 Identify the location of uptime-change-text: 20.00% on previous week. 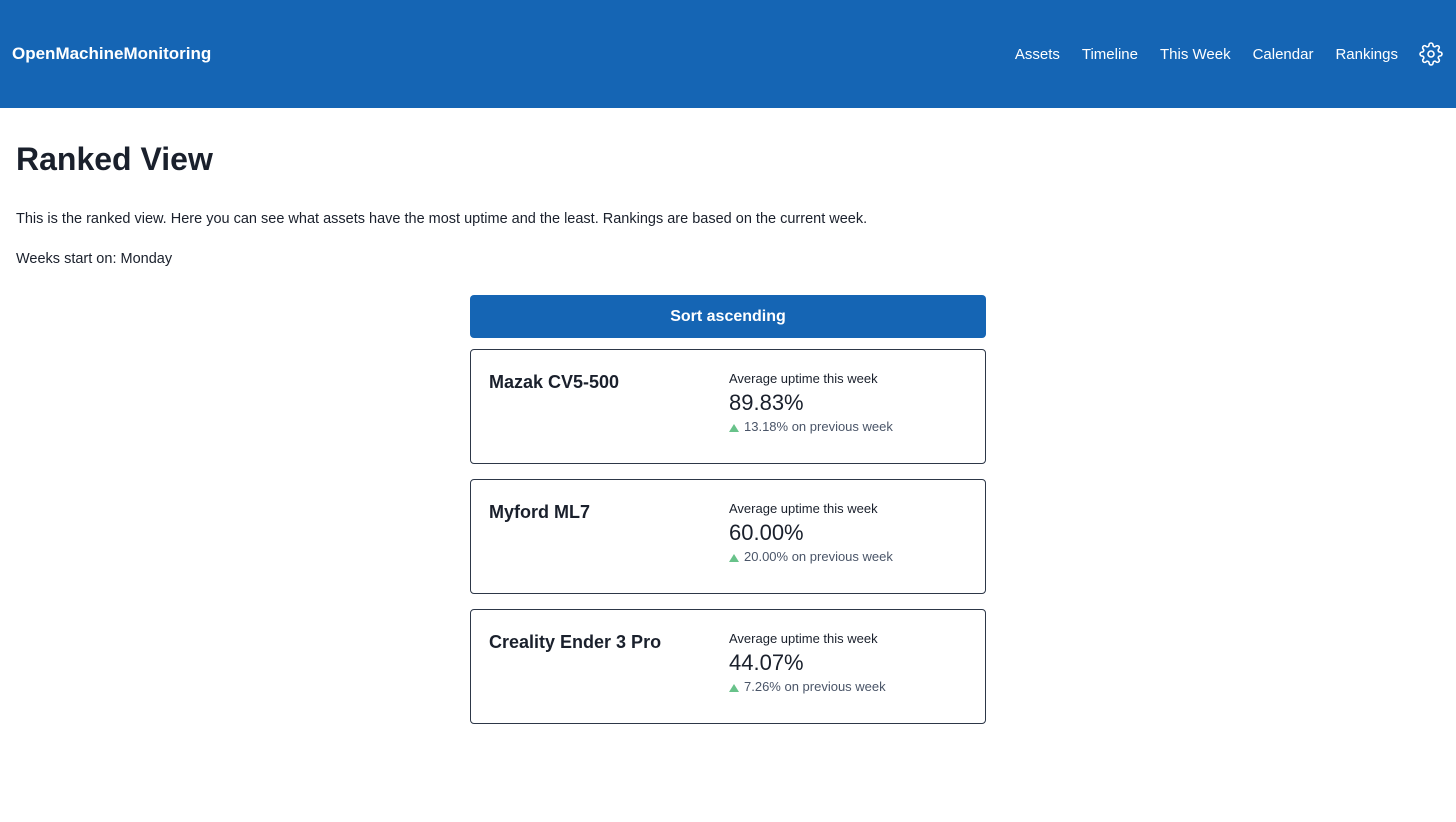
(818, 556).